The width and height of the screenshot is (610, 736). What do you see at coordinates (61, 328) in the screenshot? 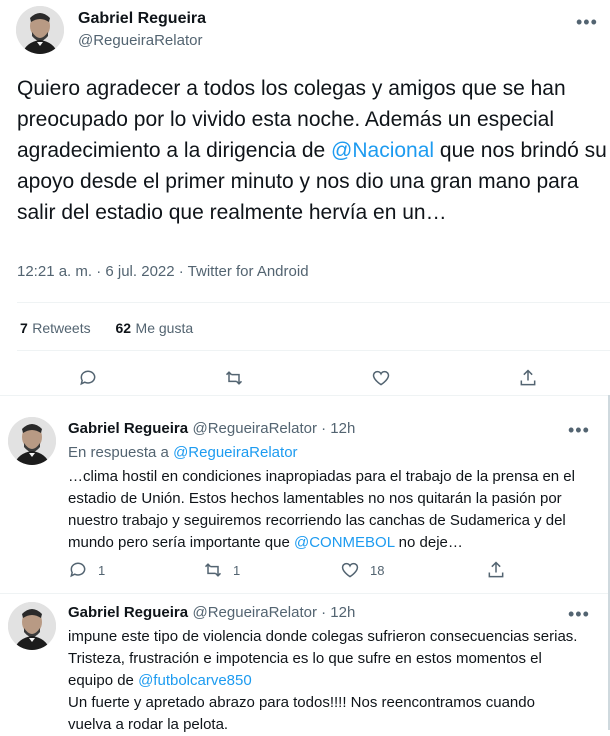
I see `retweets-label: Retweets` at bounding box center [61, 328].